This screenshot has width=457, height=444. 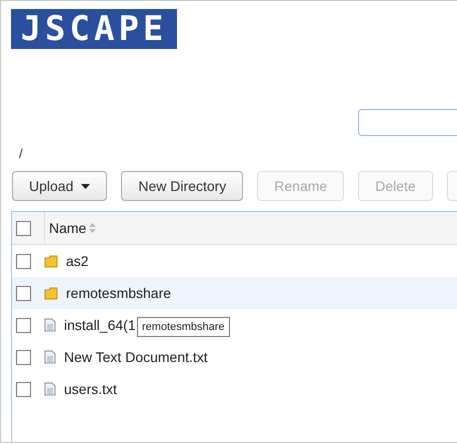 What do you see at coordinates (234, 261) in the screenshot?
I see `file-row: as2` at bounding box center [234, 261].